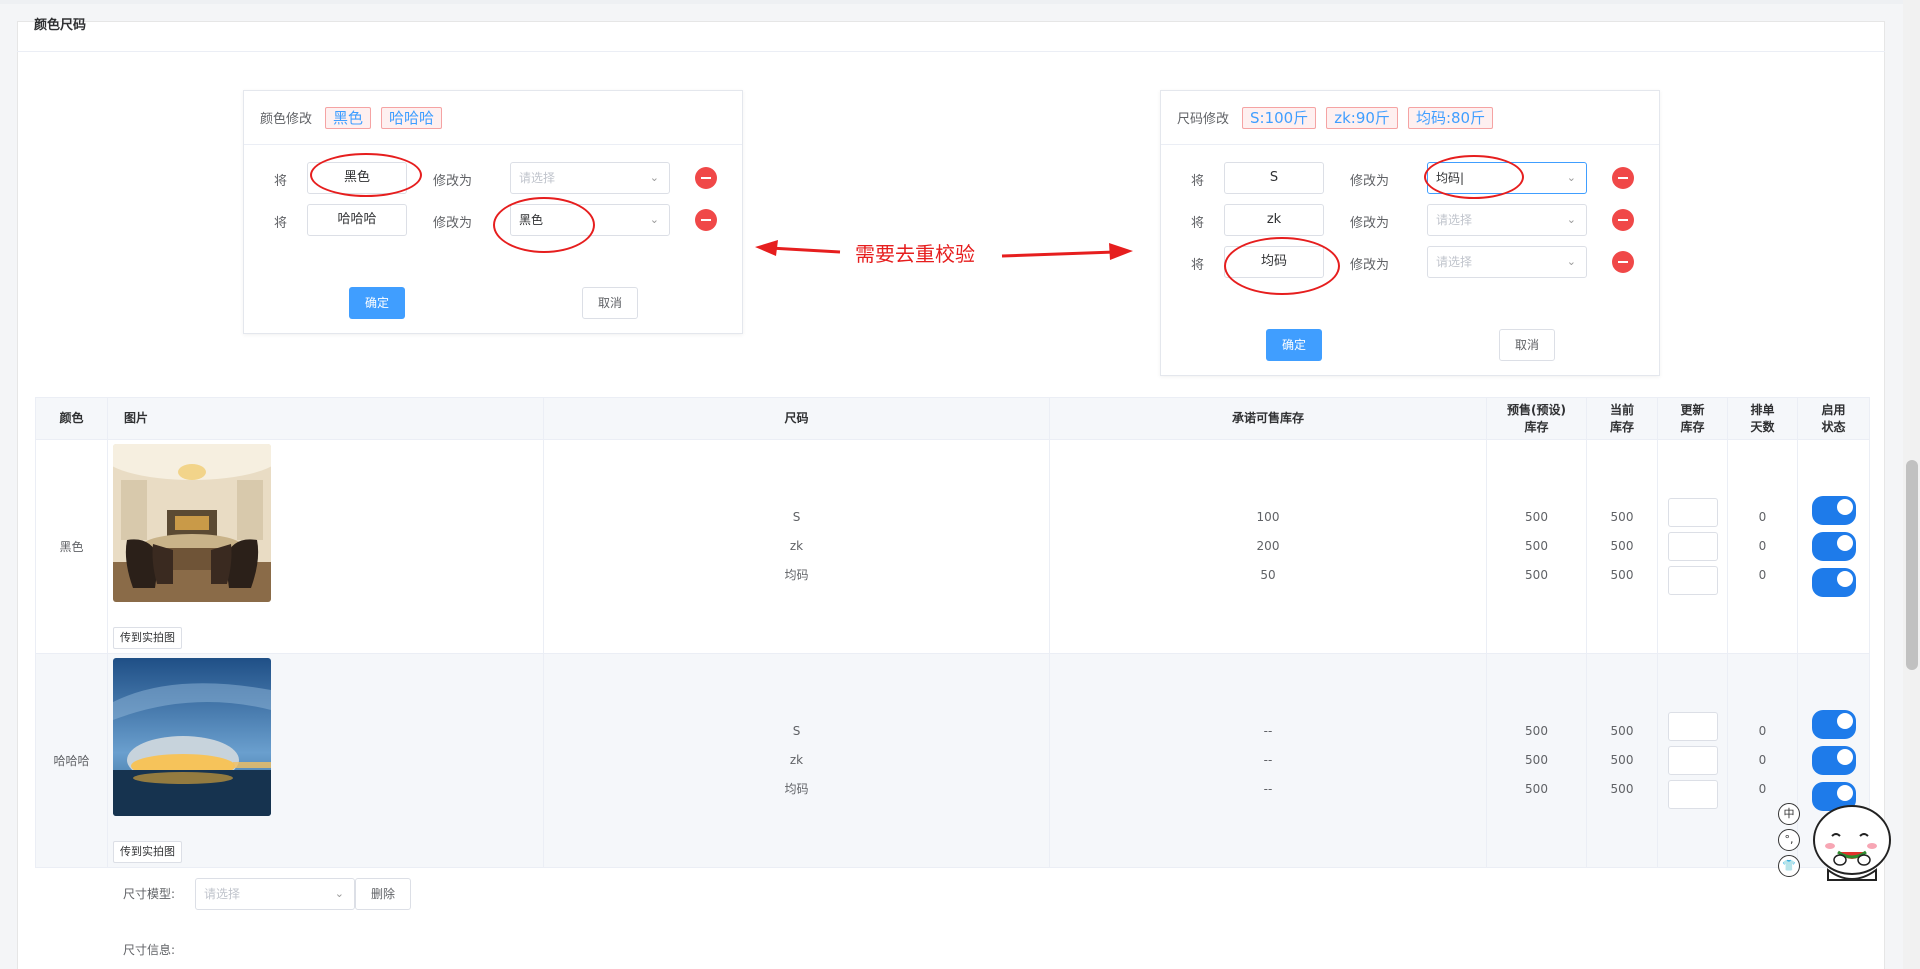 Image resolution: width=1920 pixels, height=969 pixels. I want to click on image-cell-inner: 传到实拍图, so click(325, 546).